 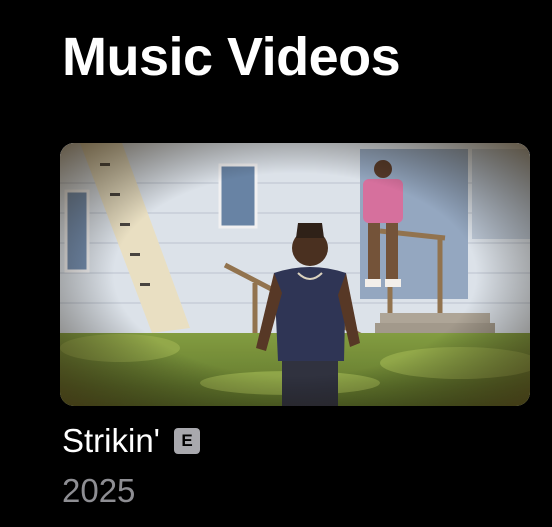 I want to click on explicit-badge: E, so click(x=187, y=440).